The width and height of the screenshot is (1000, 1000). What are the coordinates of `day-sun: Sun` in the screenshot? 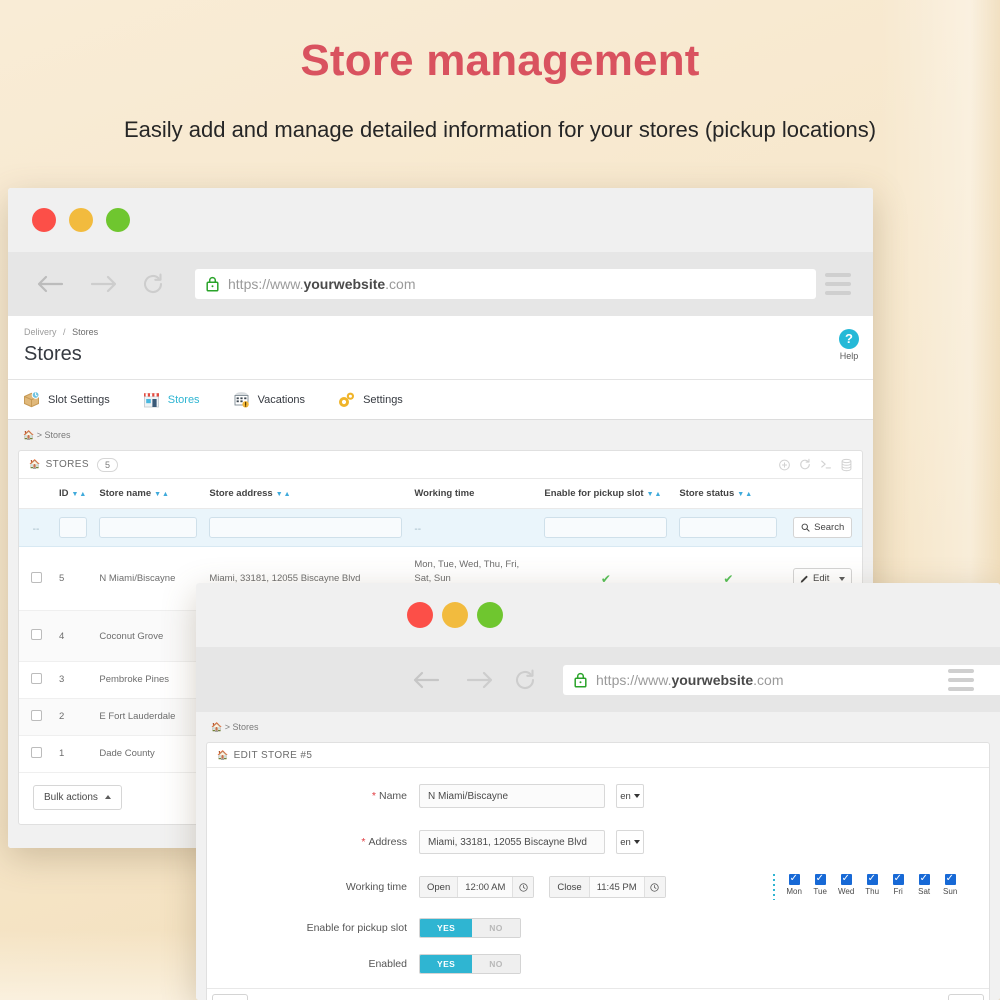 It's located at (950, 884).